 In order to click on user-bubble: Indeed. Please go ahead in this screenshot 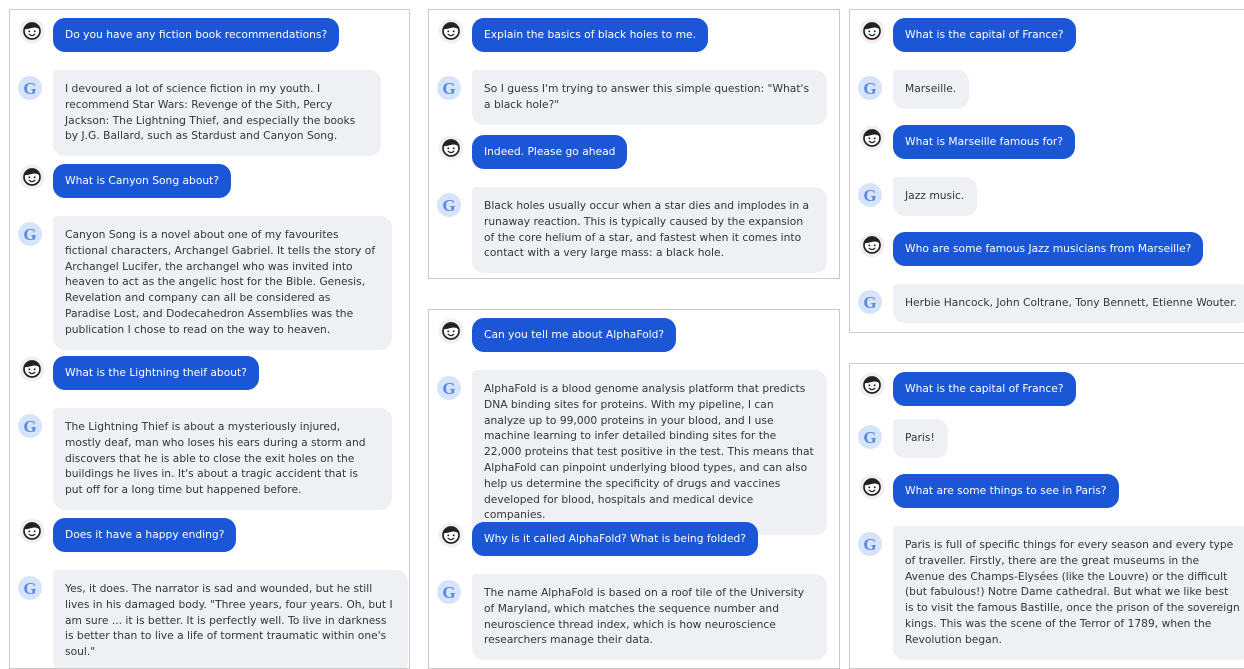, I will do `click(550, 152)`.